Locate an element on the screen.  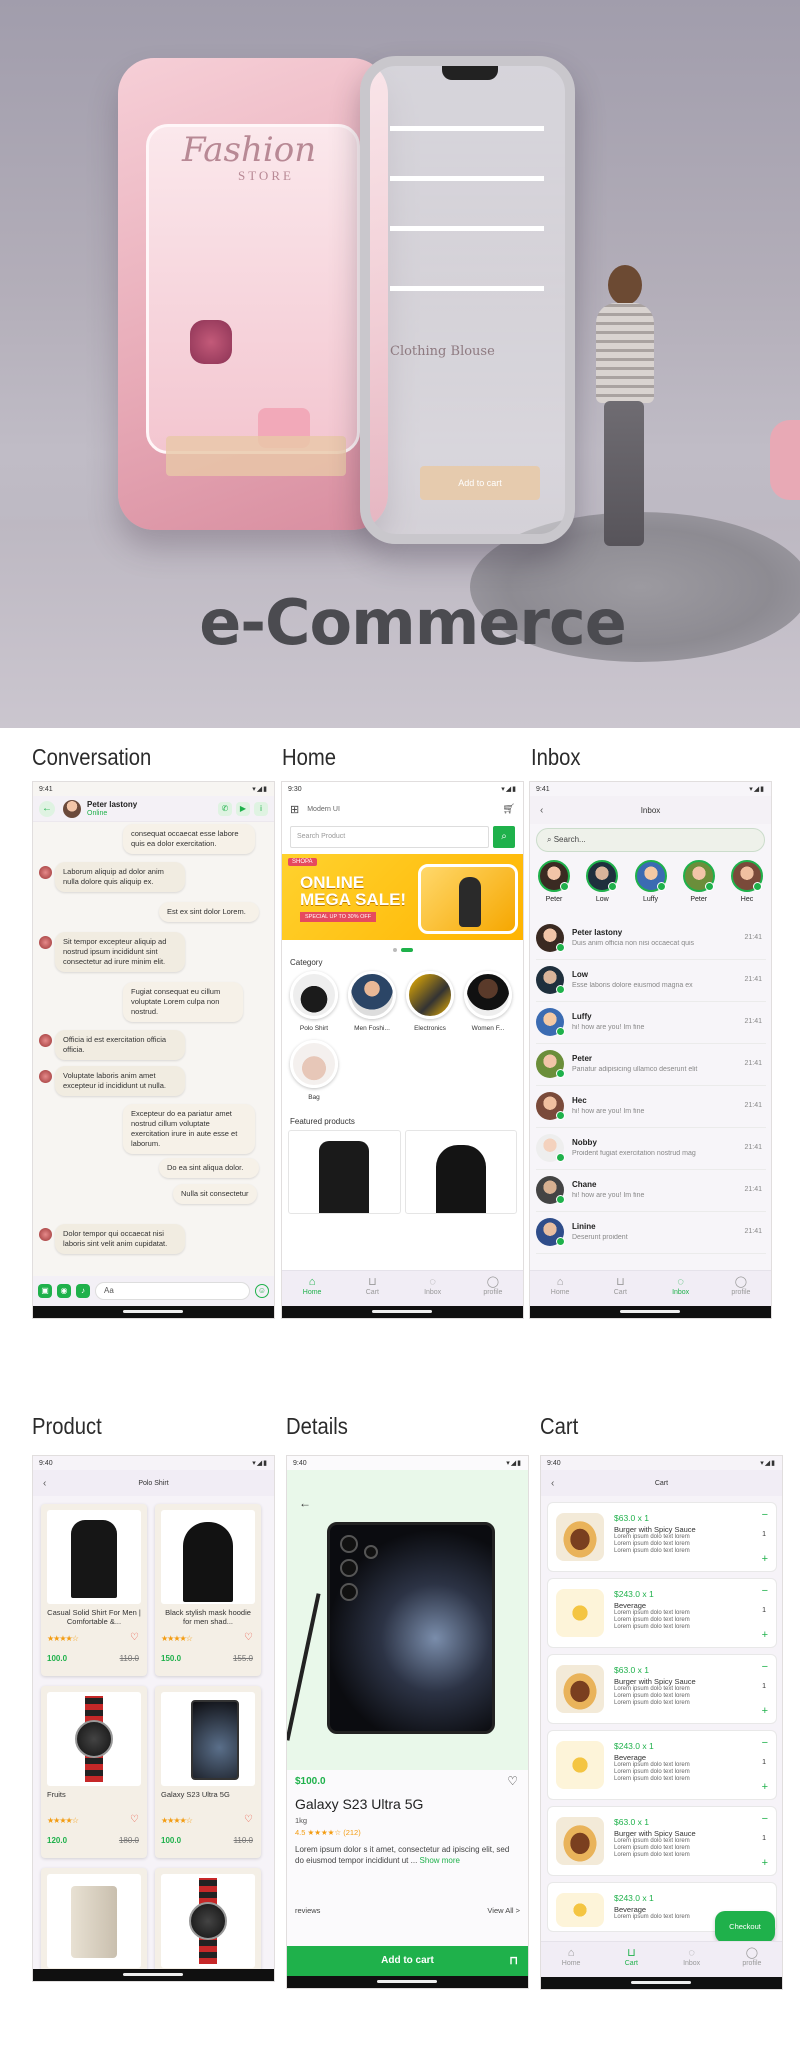
mic-icon: ♪ is located at coordinates (83, 1291).